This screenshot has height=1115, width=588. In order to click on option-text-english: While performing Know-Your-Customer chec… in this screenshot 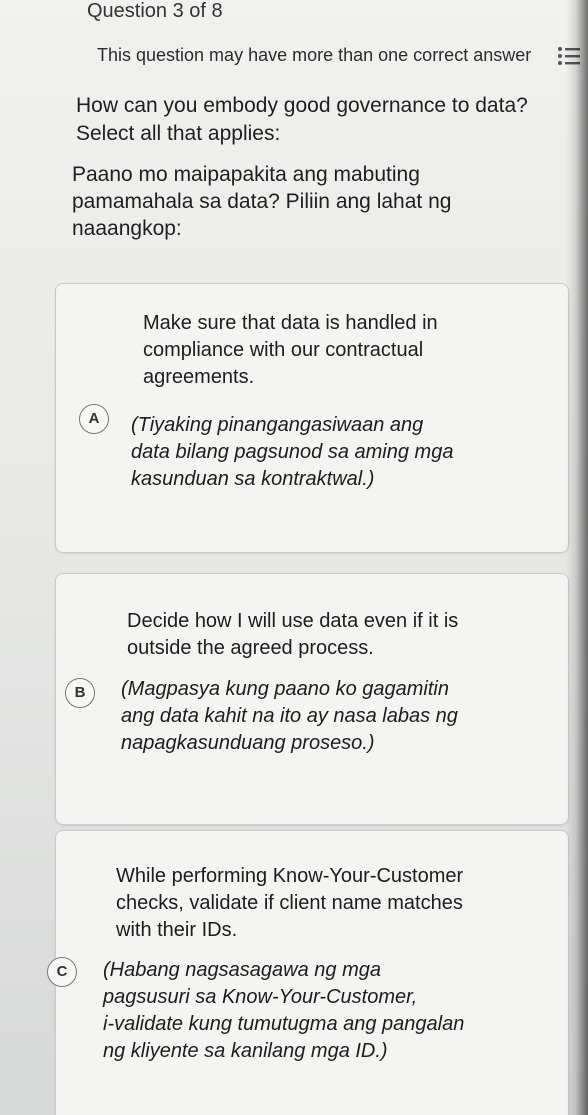, I will do `click(290, 903)`.